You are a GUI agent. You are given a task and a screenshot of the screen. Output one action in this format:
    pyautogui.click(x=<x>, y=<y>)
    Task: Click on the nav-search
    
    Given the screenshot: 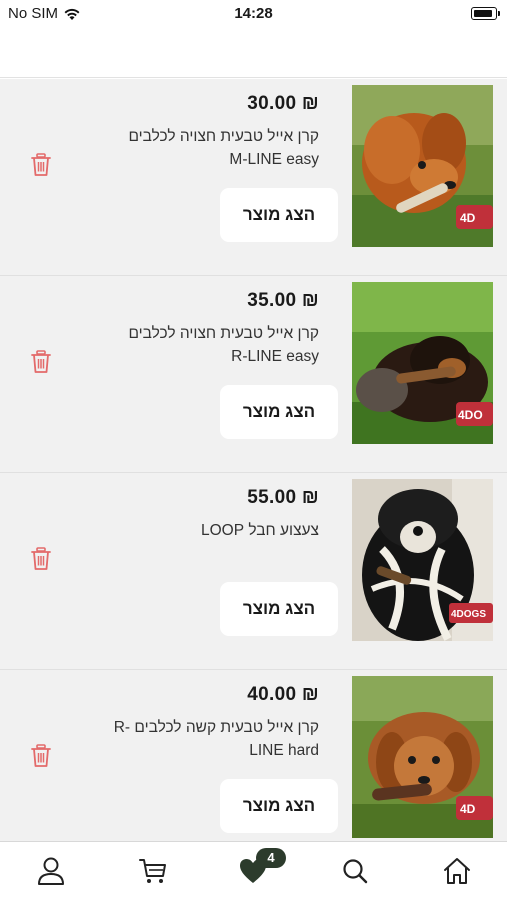 What is the action you would take?
    pyautogui.click(x=355, y=871)
    